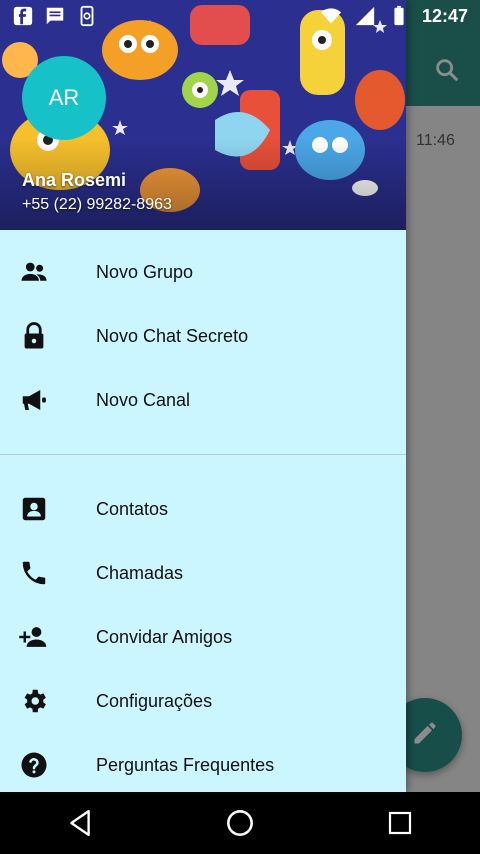 This screenshot has width=480, height=854. I want to click on menu-item-label: Convidar Amigos, so click(164, 636).